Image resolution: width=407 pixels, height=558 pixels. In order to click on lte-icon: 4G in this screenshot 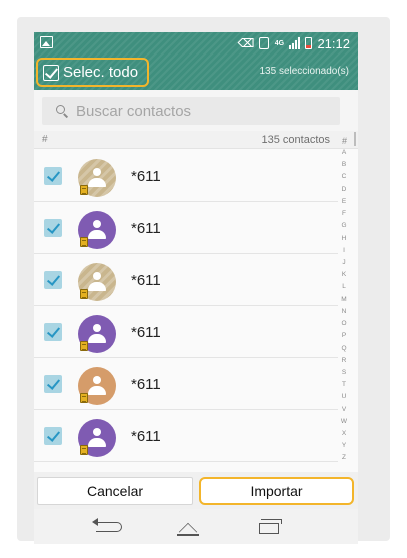, I will do `click(279, 43)`.